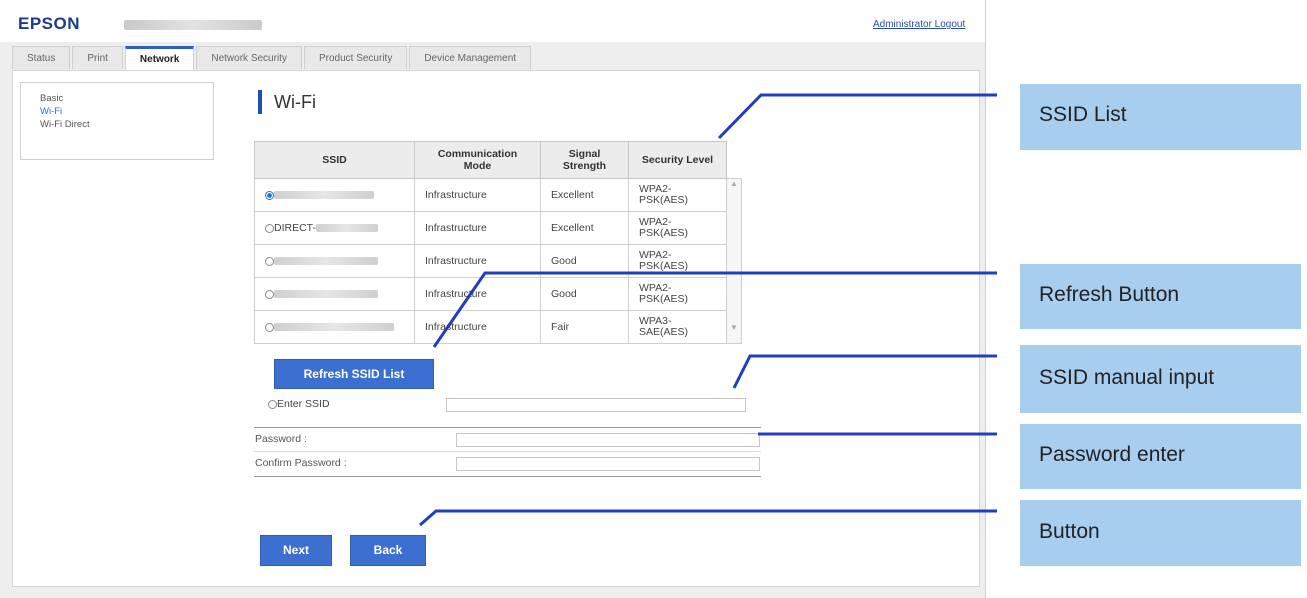  Describe the element at coordinates (334, 160) in the screenshot. I see `col-header-ssid: SSID` at that location.